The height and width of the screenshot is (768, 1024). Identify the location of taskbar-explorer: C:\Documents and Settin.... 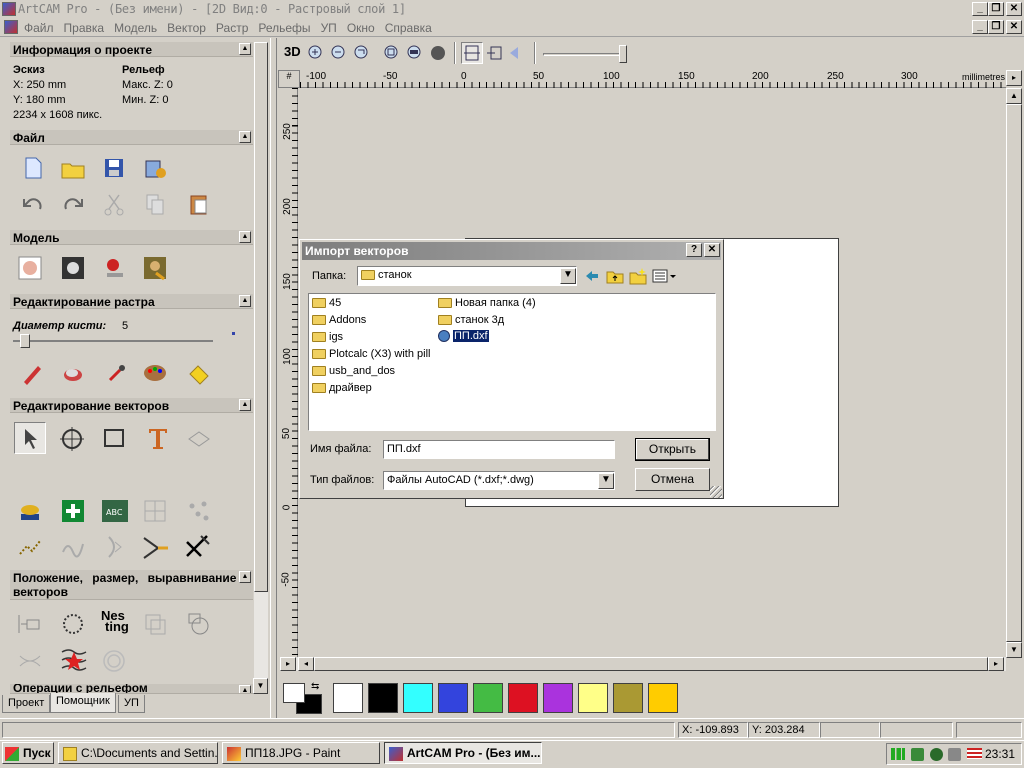
(138, 753).